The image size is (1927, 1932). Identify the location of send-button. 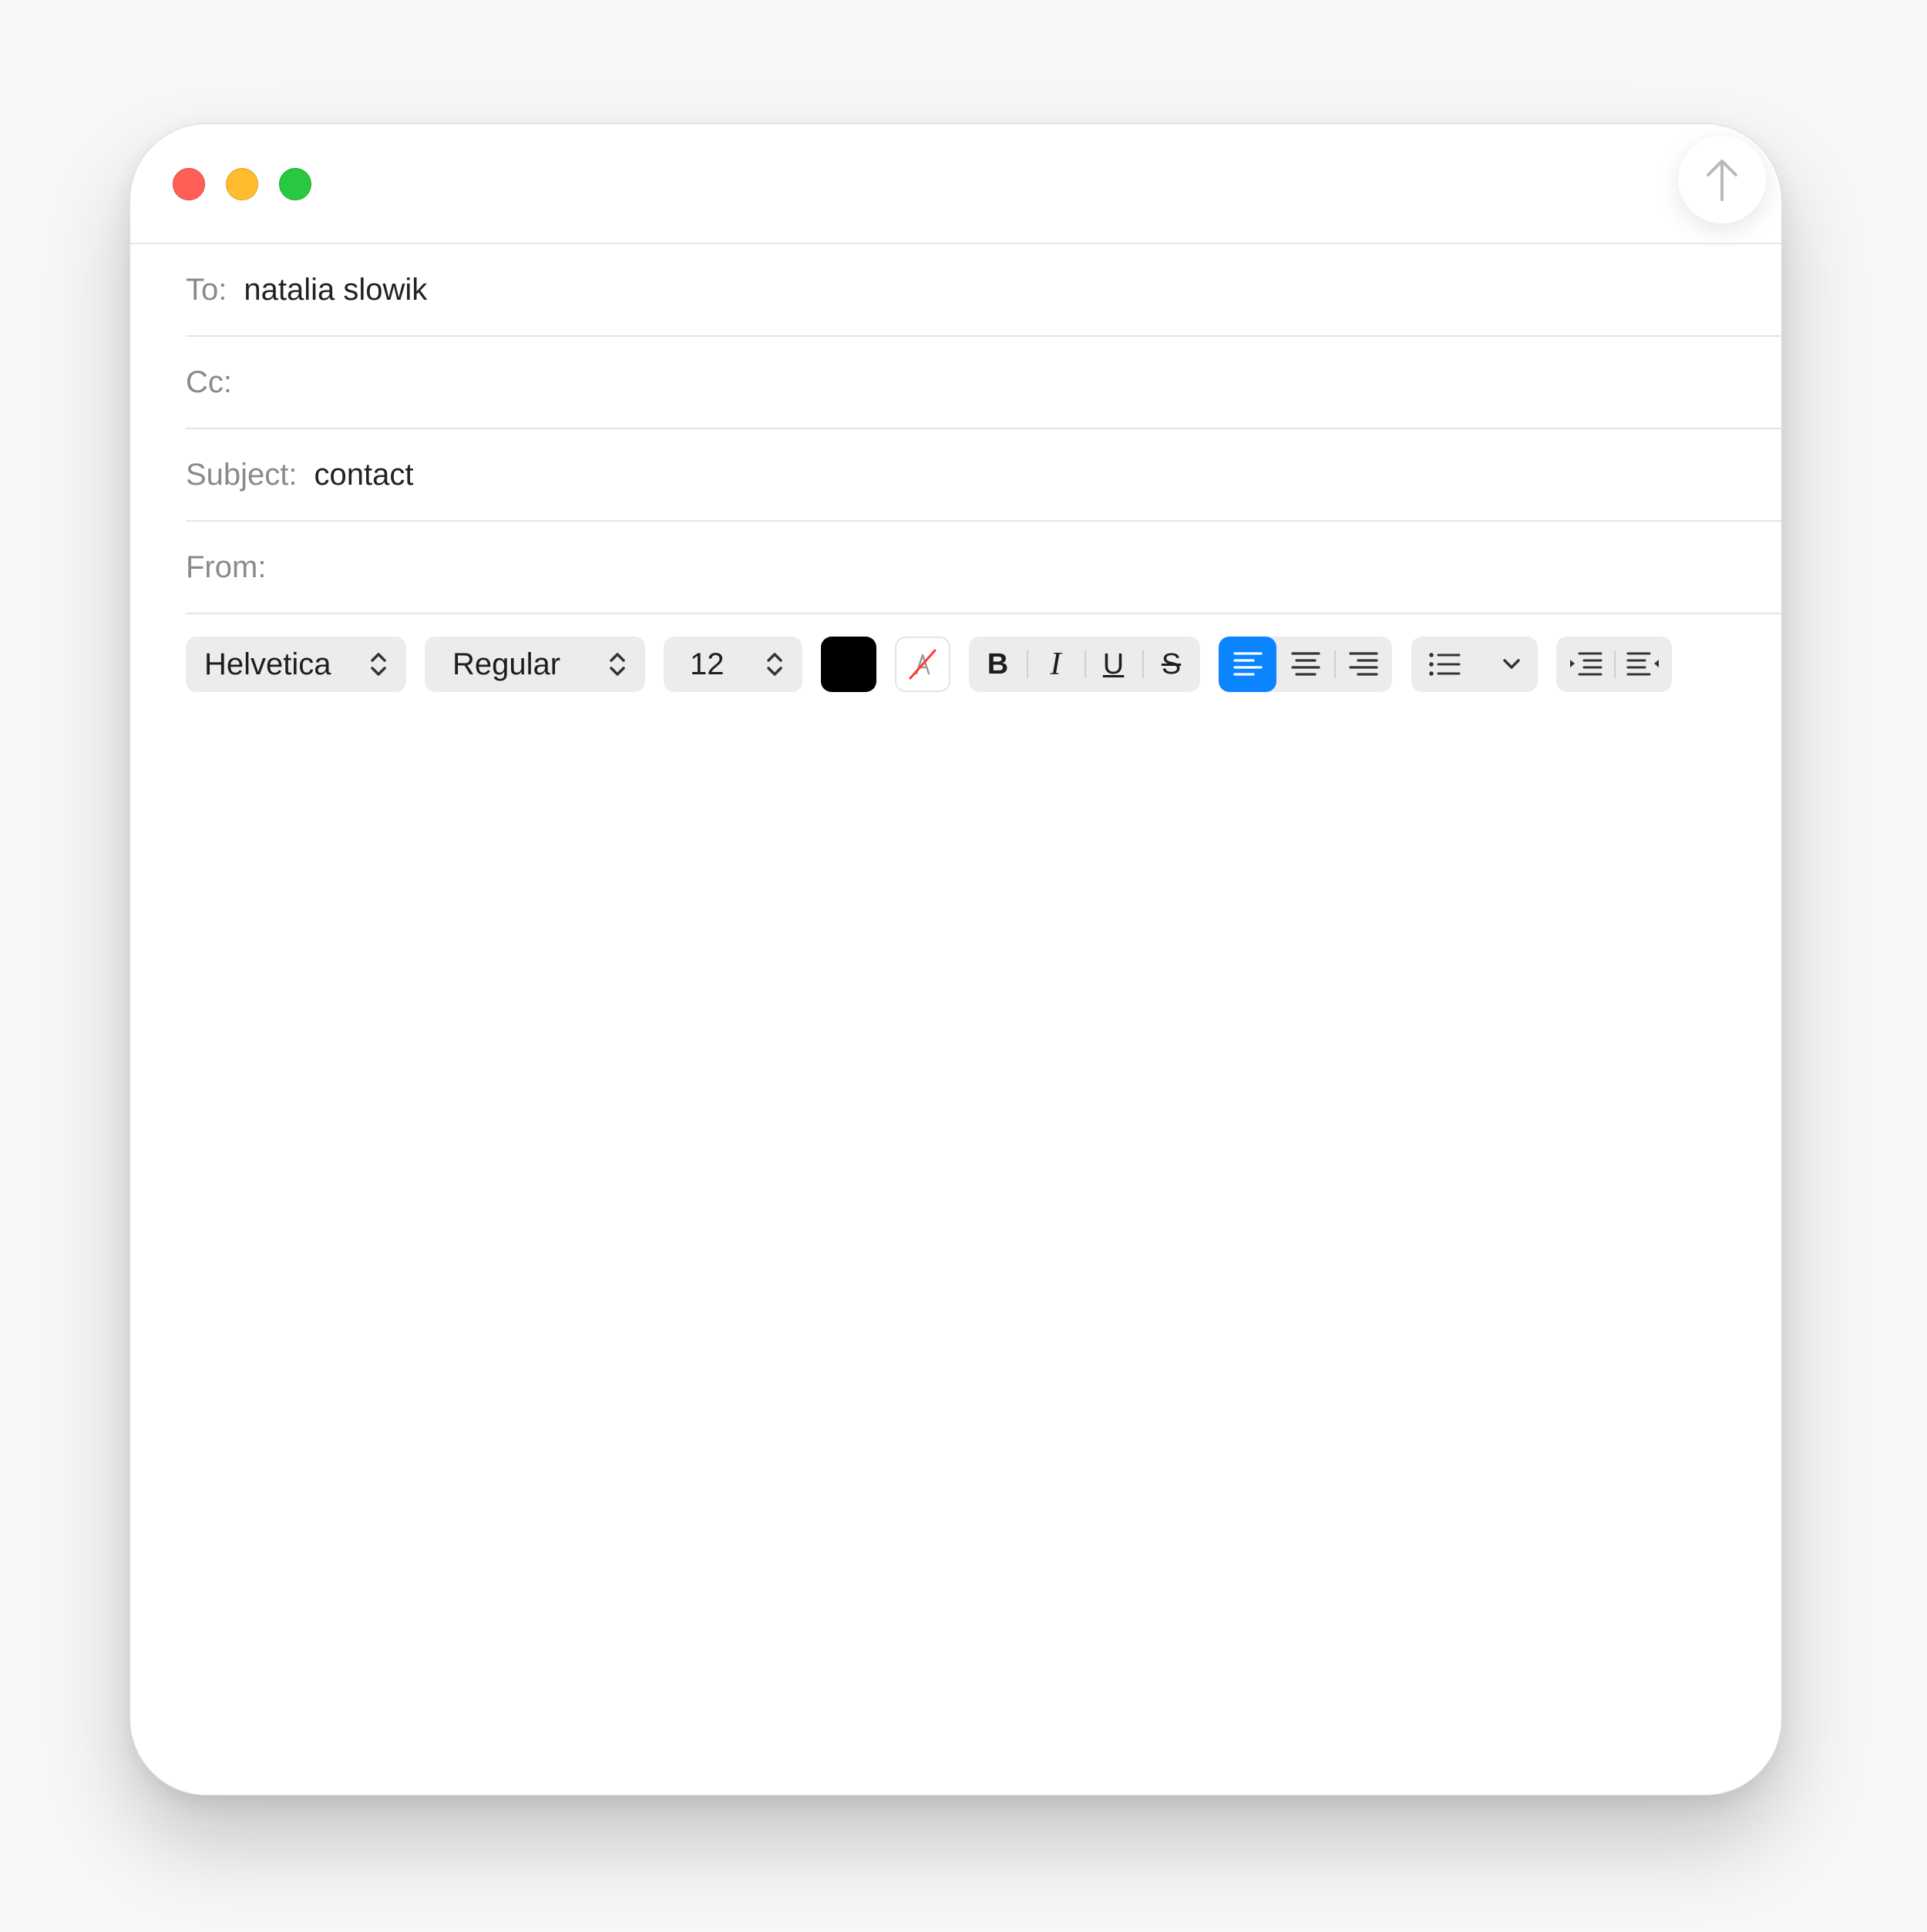
(1722, 180).